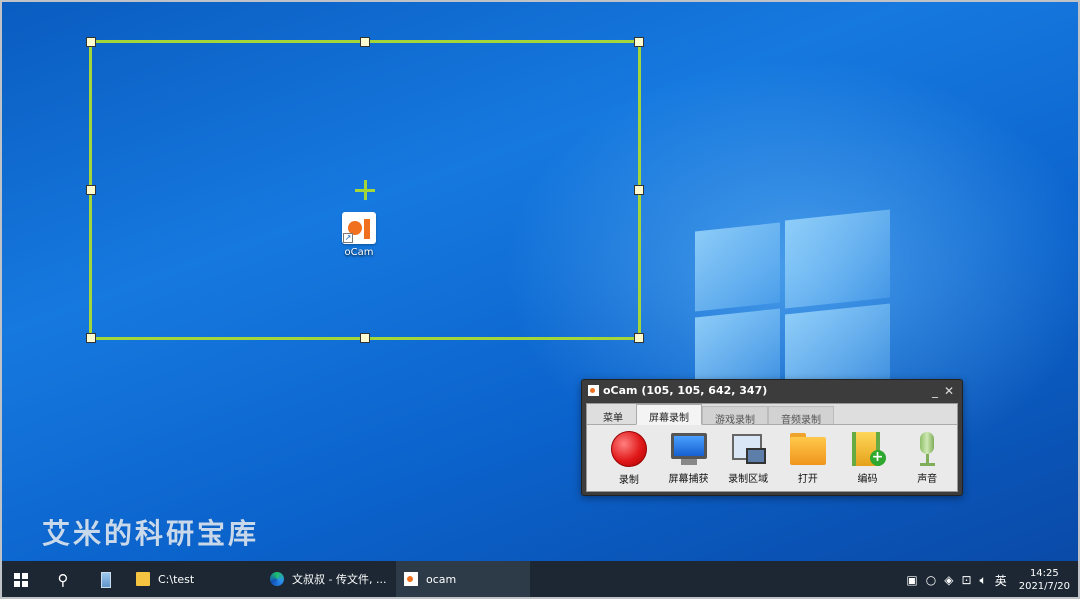  I want to click on tab-menu: 菜单, so click(613, 414).